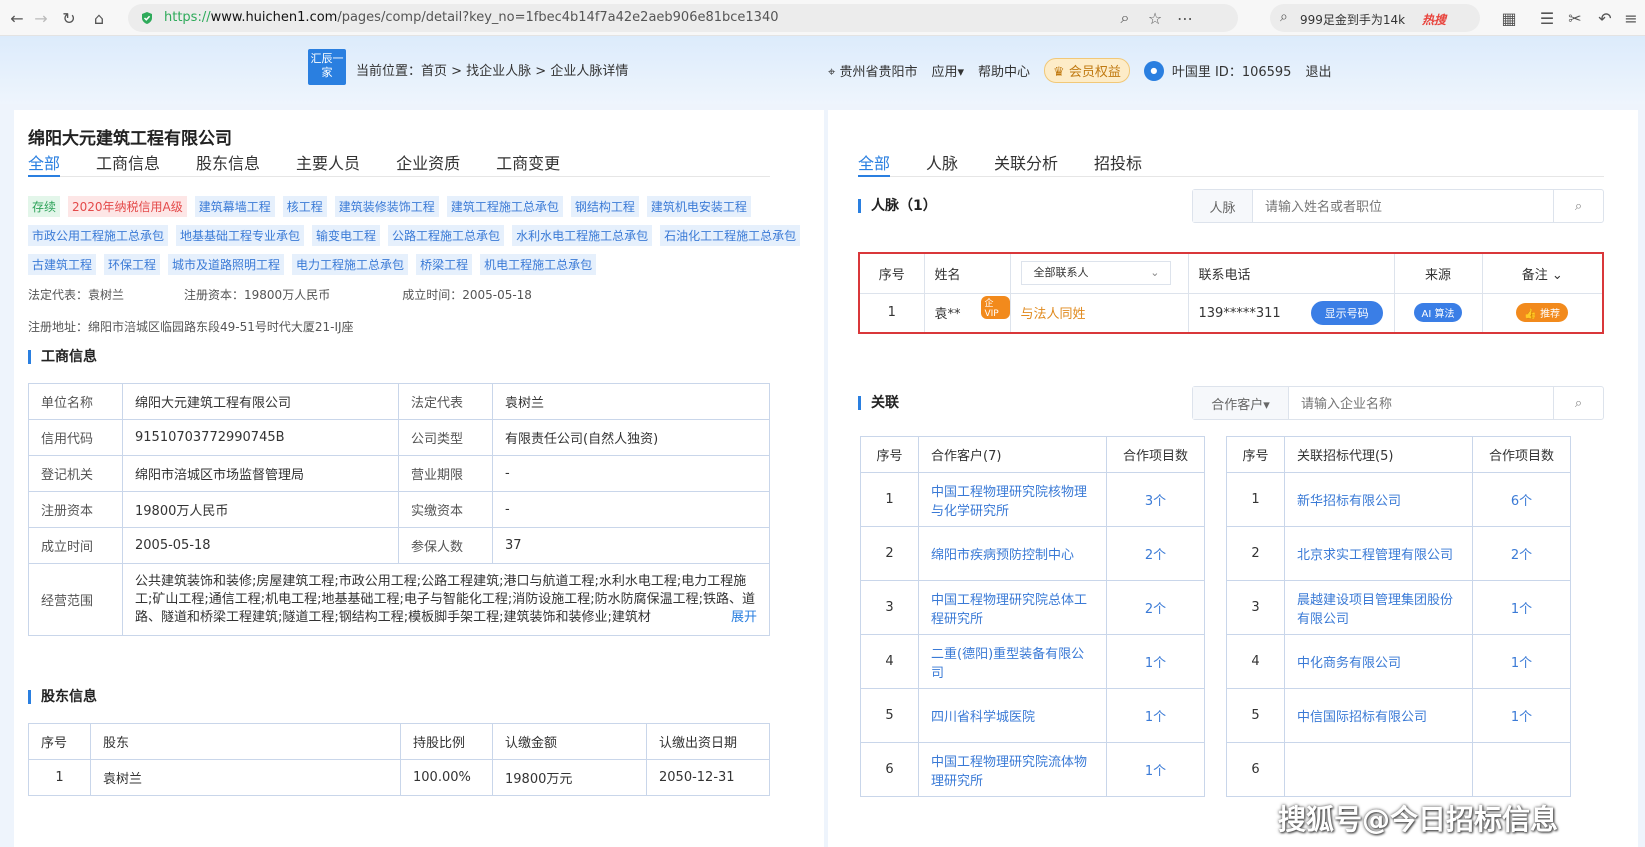 This screenshot has height=847, width=1645. I want to click on company-link: 晨越建设项目管理集团股份有限公司, so click(1378, 607).